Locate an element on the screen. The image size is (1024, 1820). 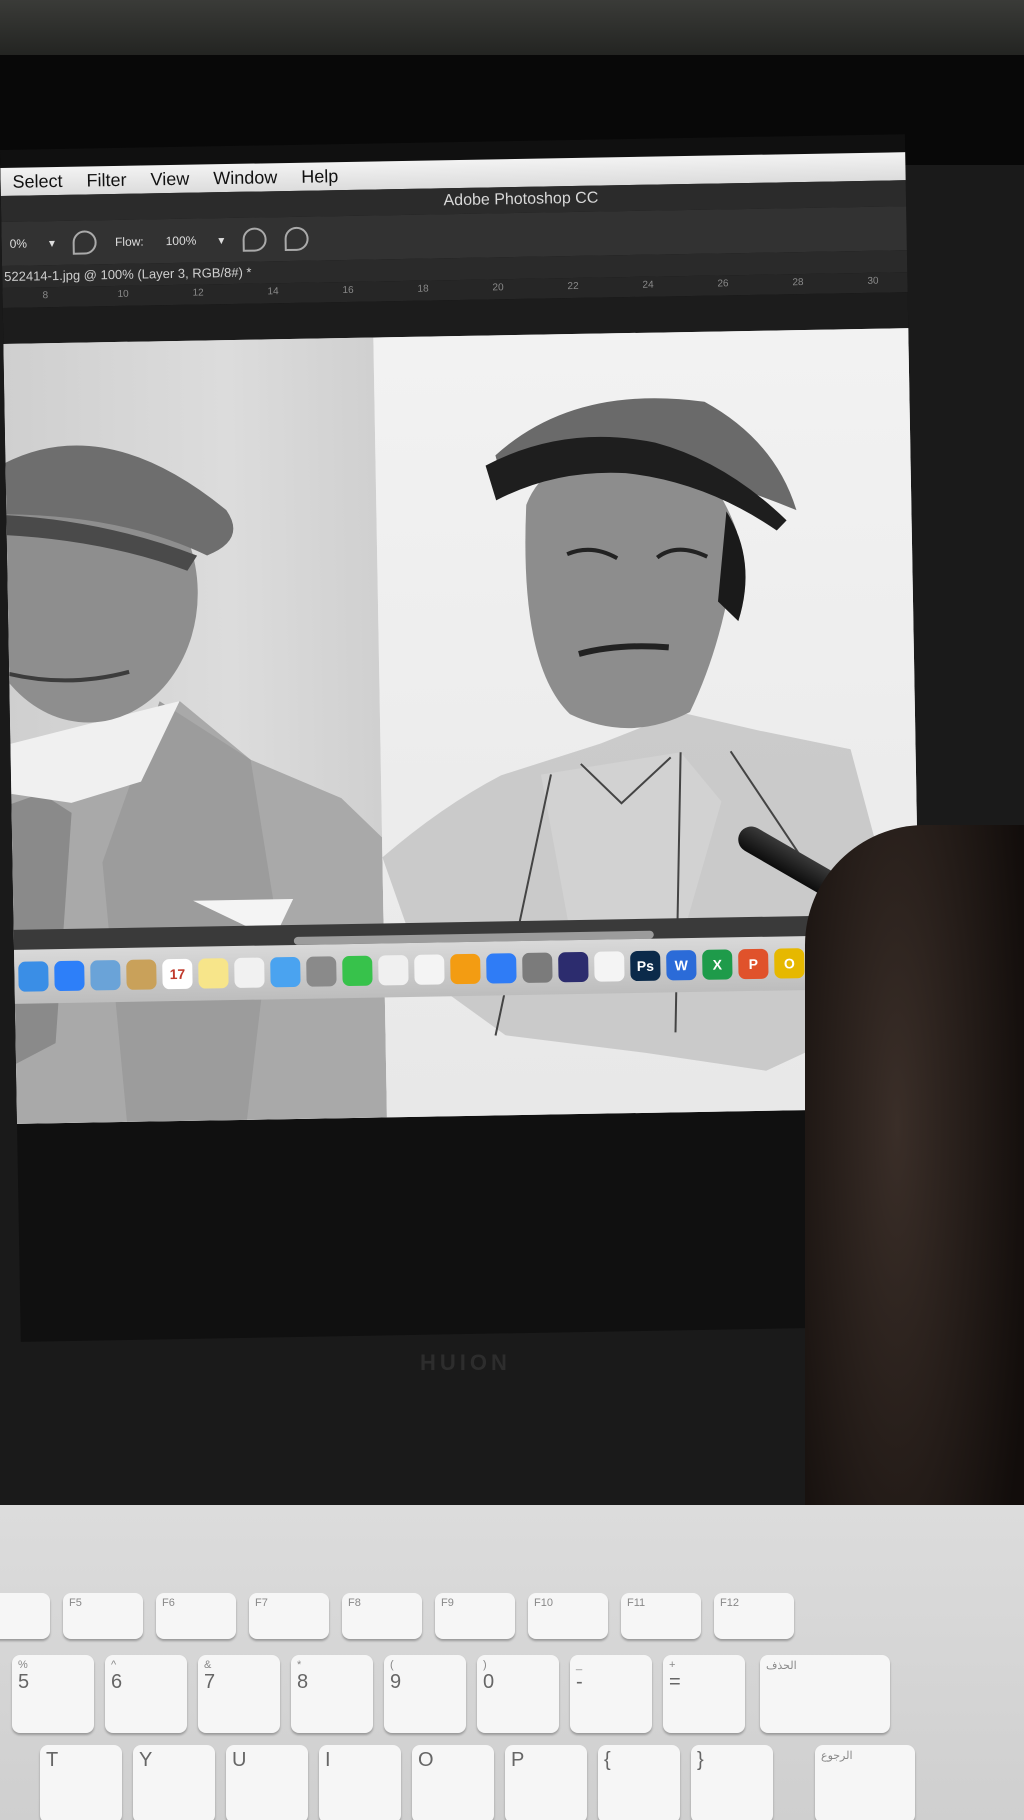
letter-key-2: U is located at coordinates (267, 1782).